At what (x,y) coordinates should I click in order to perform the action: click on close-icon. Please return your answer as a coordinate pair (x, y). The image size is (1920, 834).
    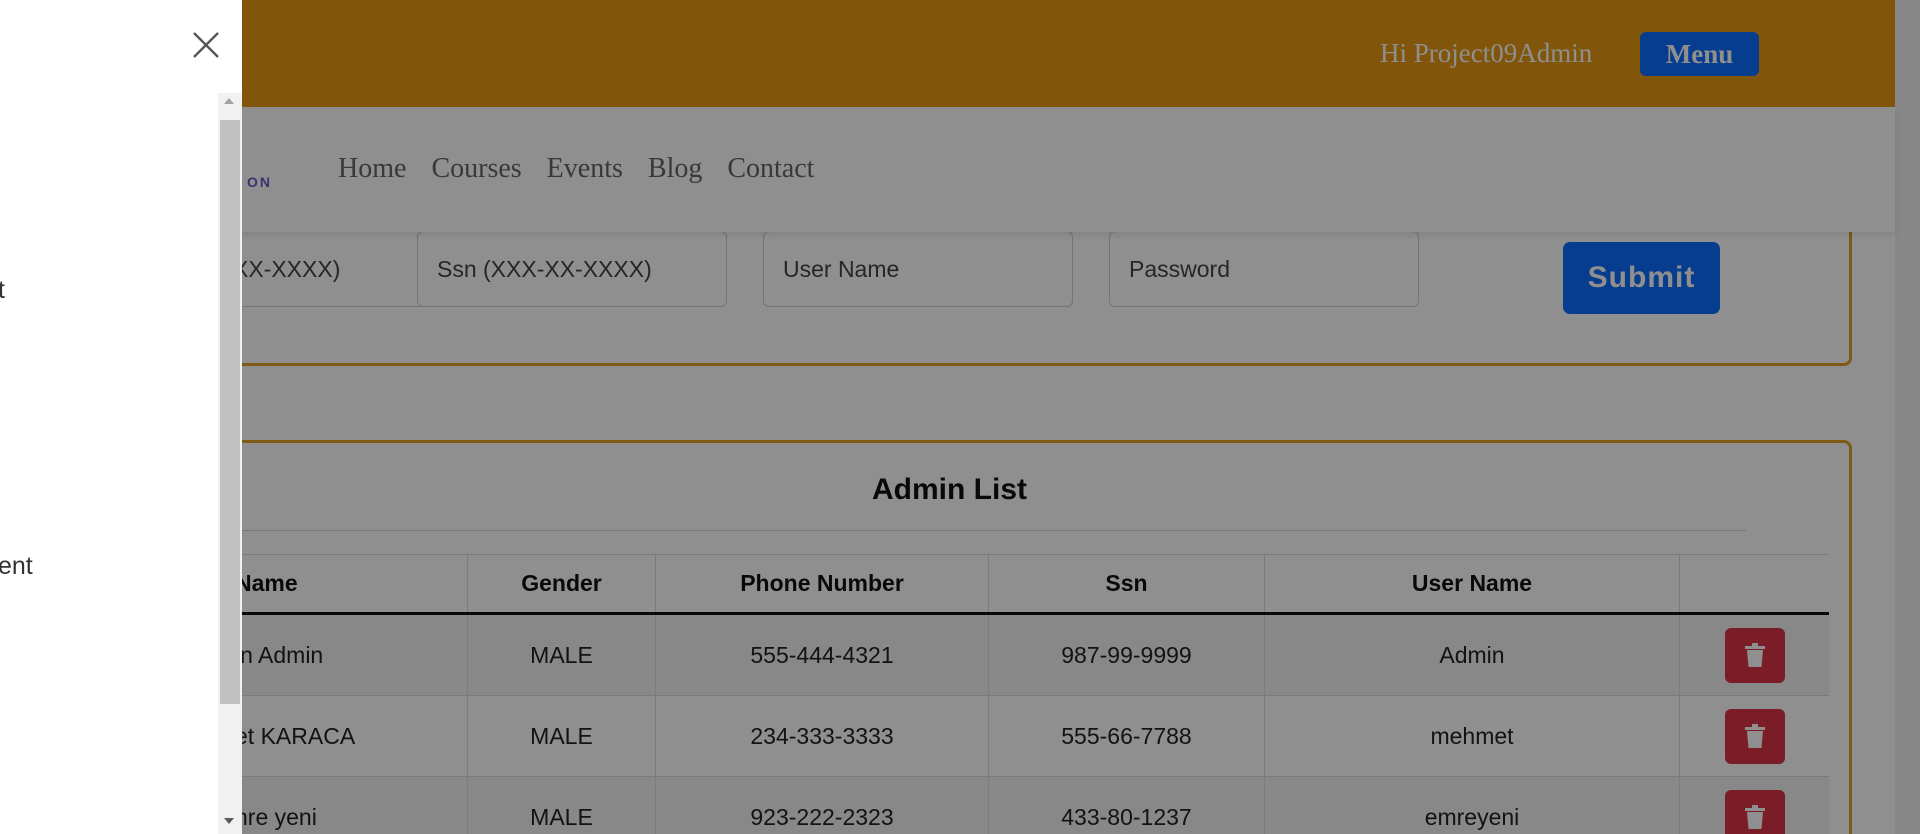
    Looking at the image, I should click on (206, 45).